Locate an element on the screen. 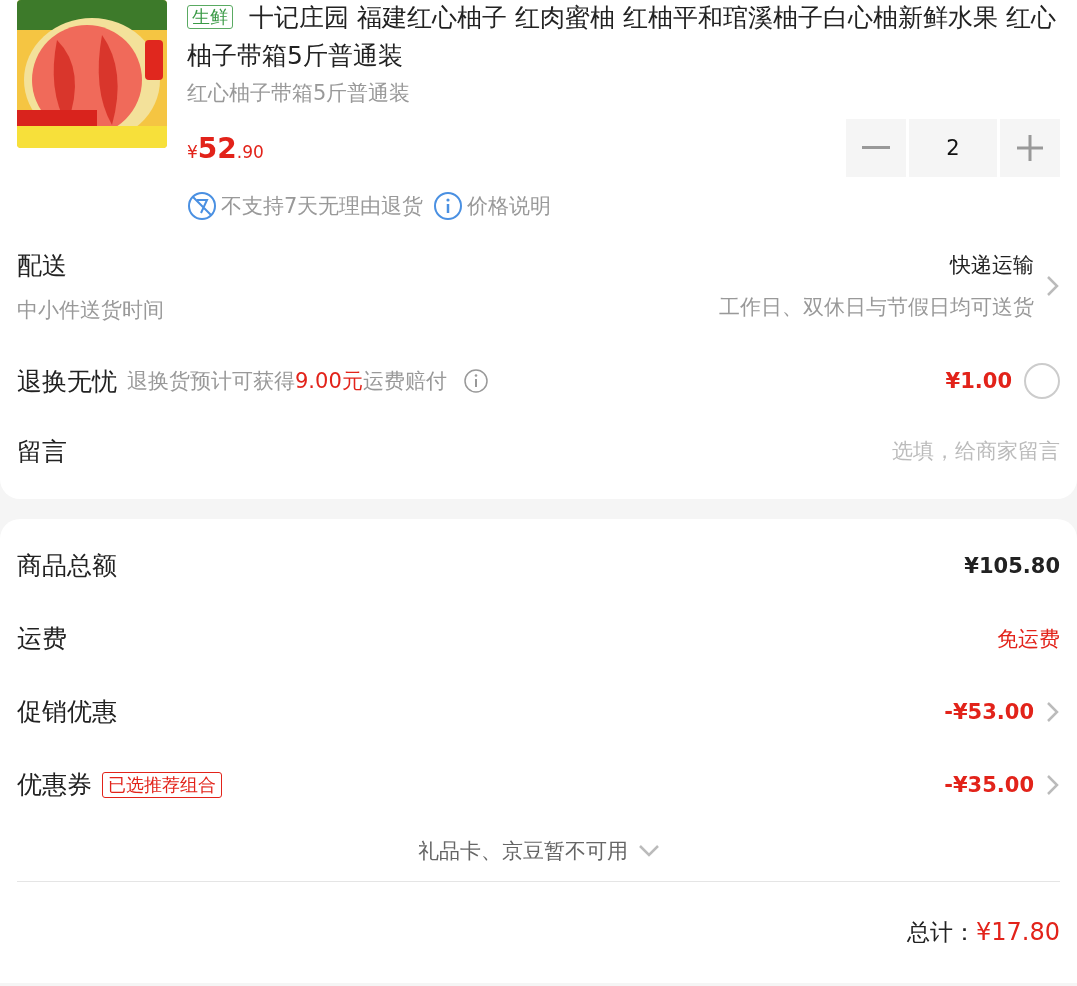  increase-button is located at coordinates (1030, 148).